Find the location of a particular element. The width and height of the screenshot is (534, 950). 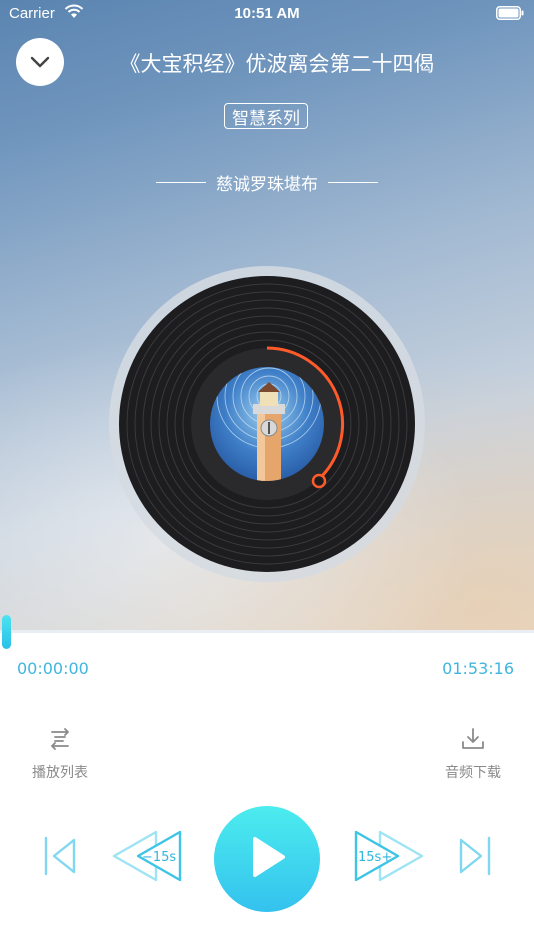

progress-track is located at coordinates (267, 631).